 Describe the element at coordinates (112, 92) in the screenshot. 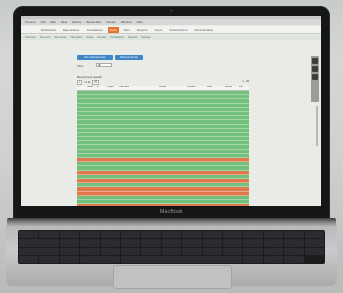

I see `table-cell` at that location.